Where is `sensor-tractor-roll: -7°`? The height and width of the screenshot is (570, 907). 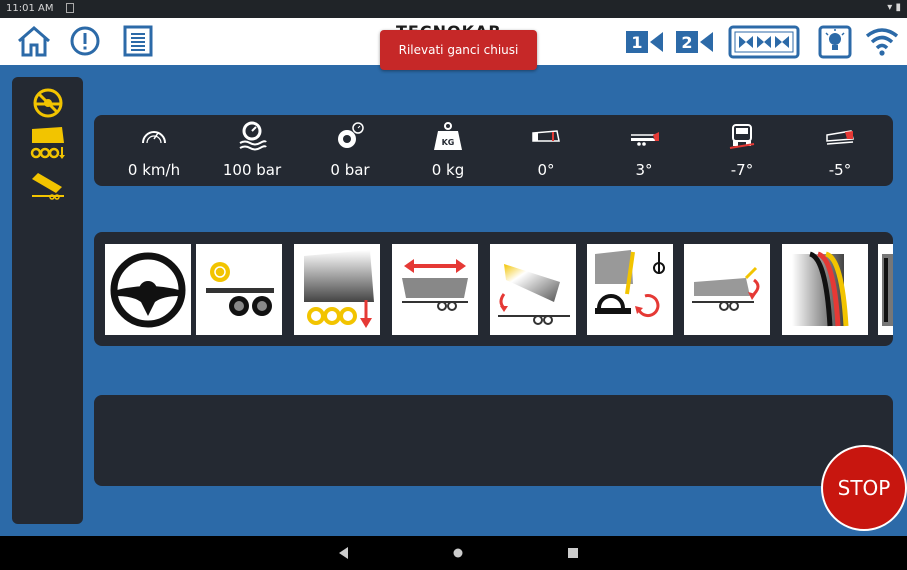
sensor-tractor-roll: -7° is located at coordinates (742, 150).